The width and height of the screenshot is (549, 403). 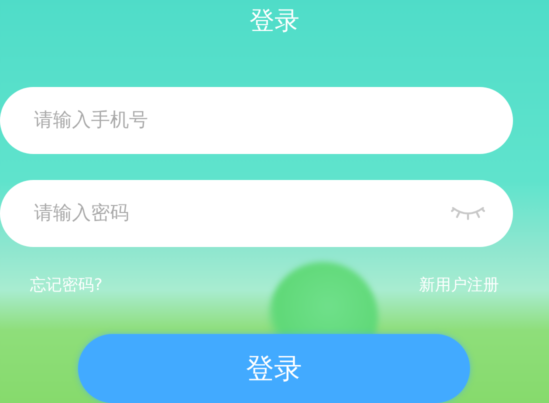 What do you see at coordinates (274, 368) in the screenshot?
I see `login-button: 登录` at bounding box center [274, 368].